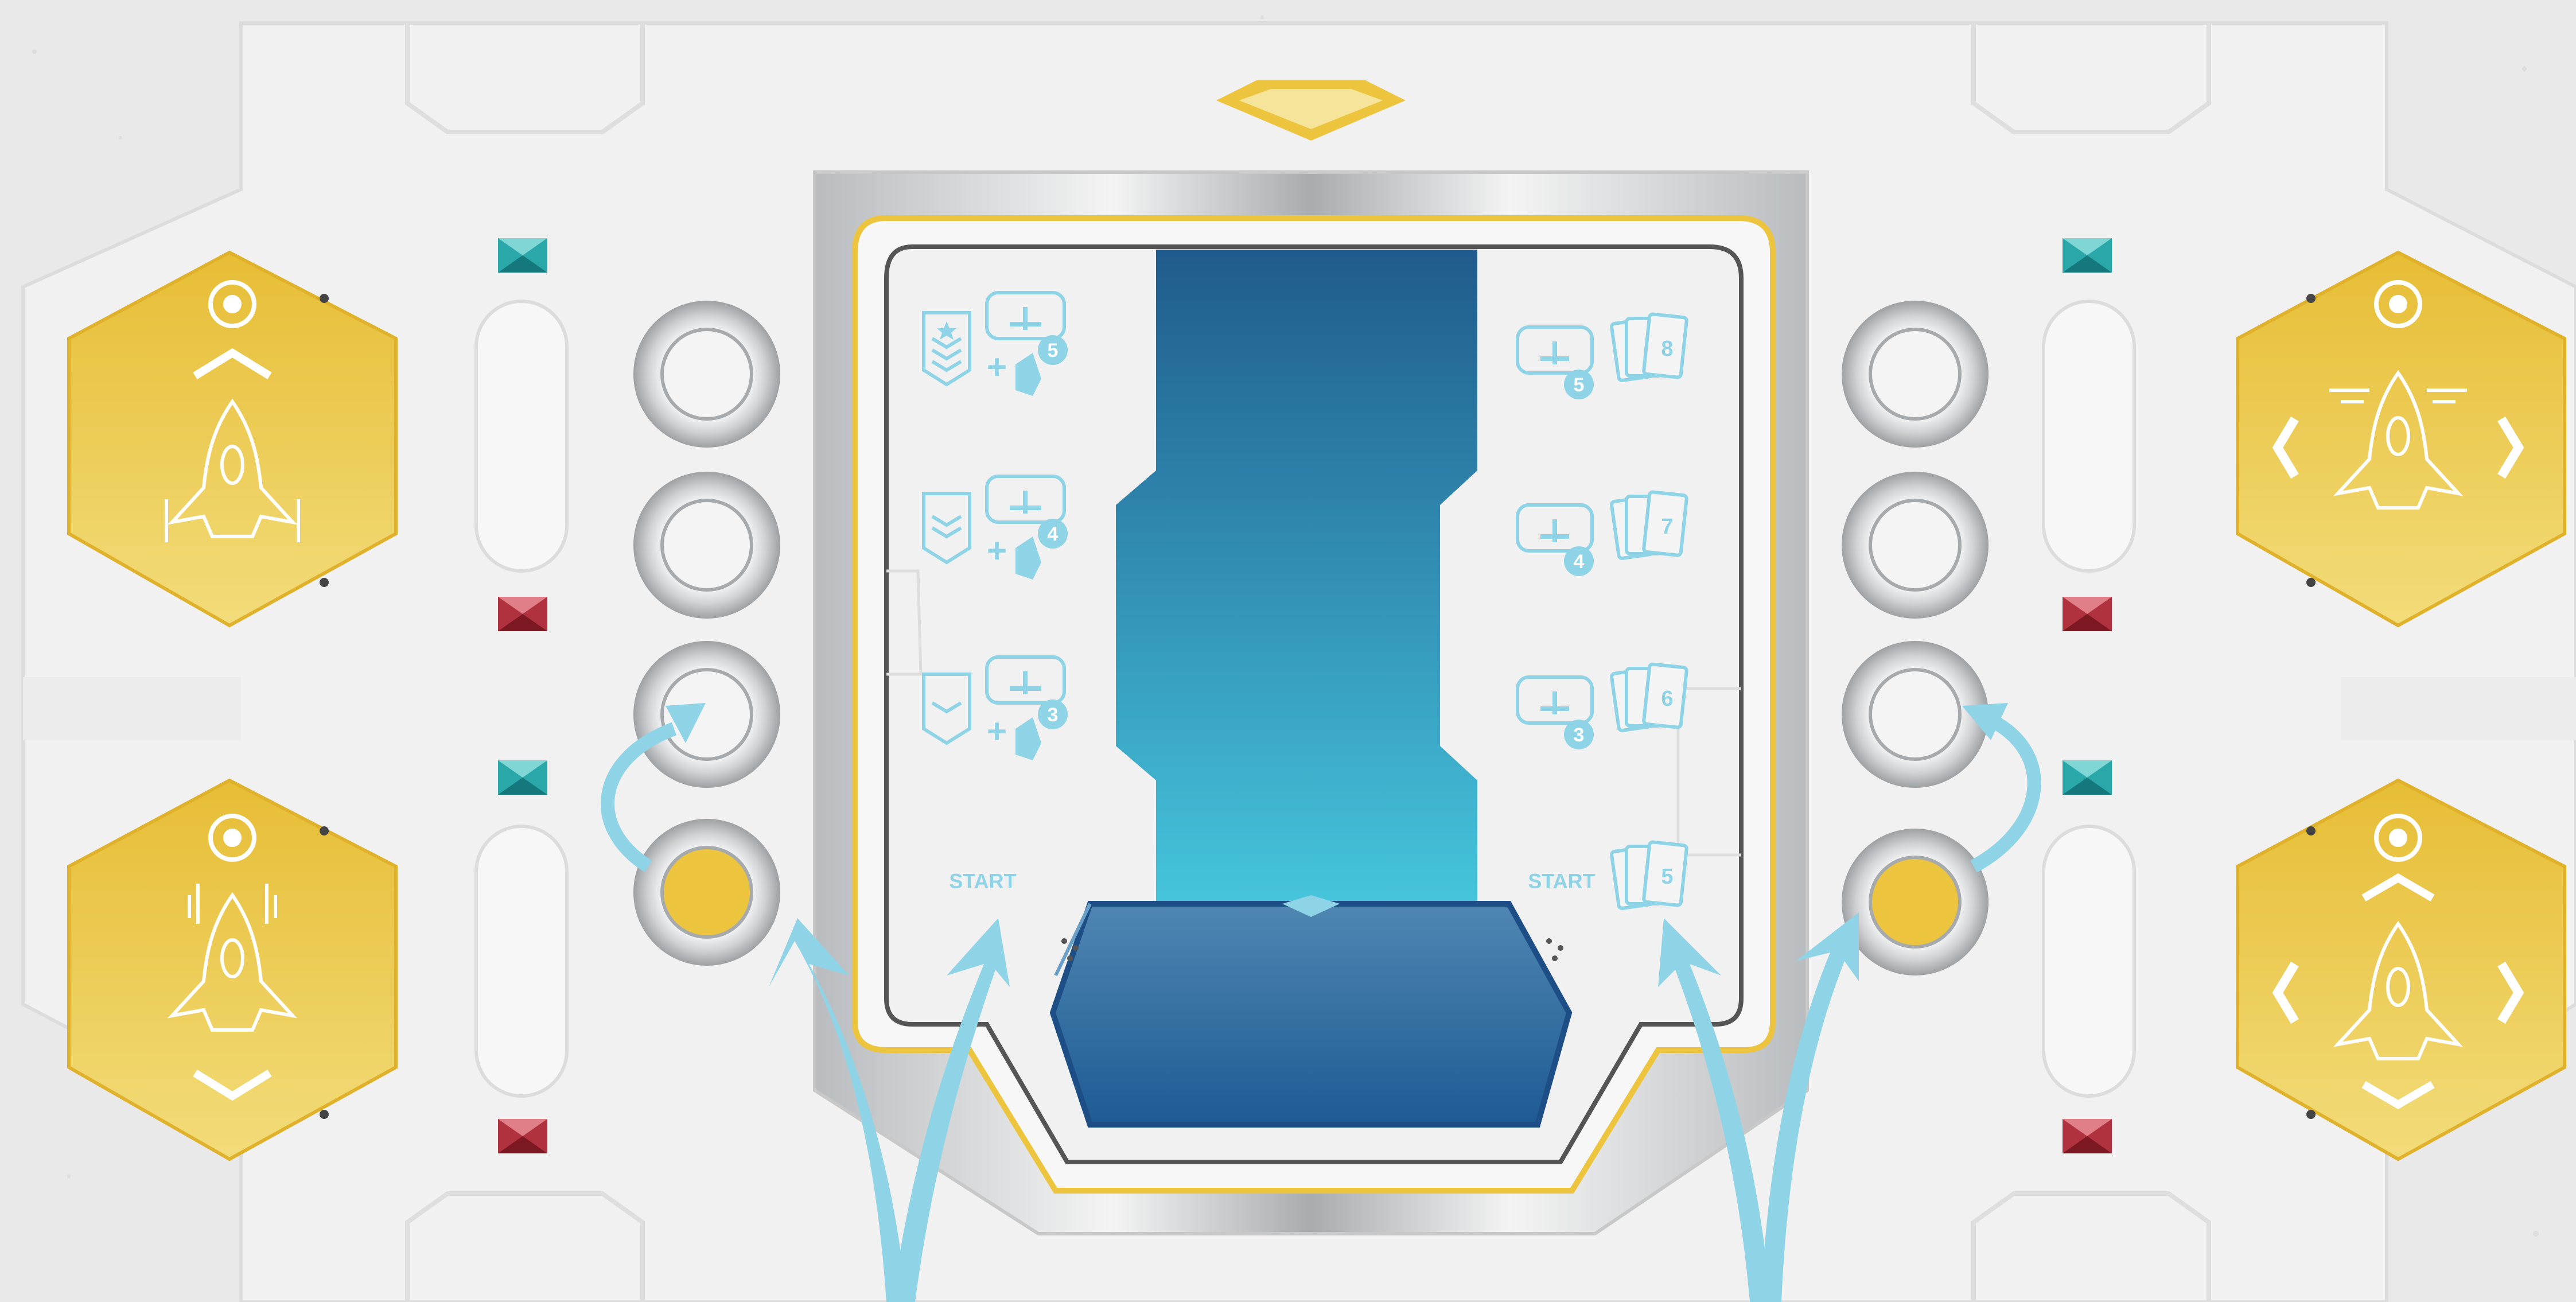 The image size is (2576, 1302). Describe the element at coordinates (1296, 581) in the screenshot. I see `central-screen` at that location.